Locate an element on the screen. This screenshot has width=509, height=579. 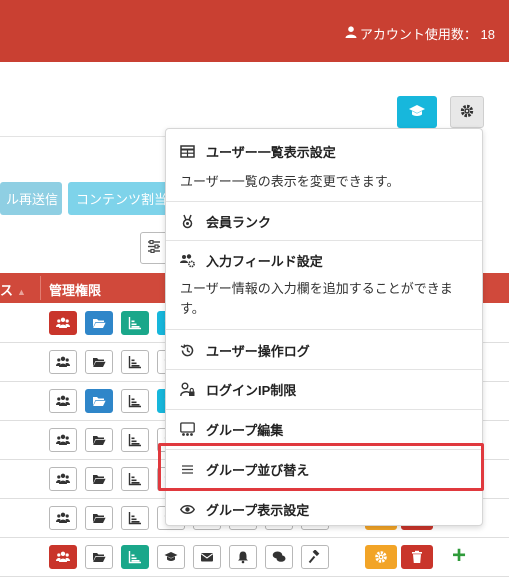
eye-icon is located at coordinates (189, 510).